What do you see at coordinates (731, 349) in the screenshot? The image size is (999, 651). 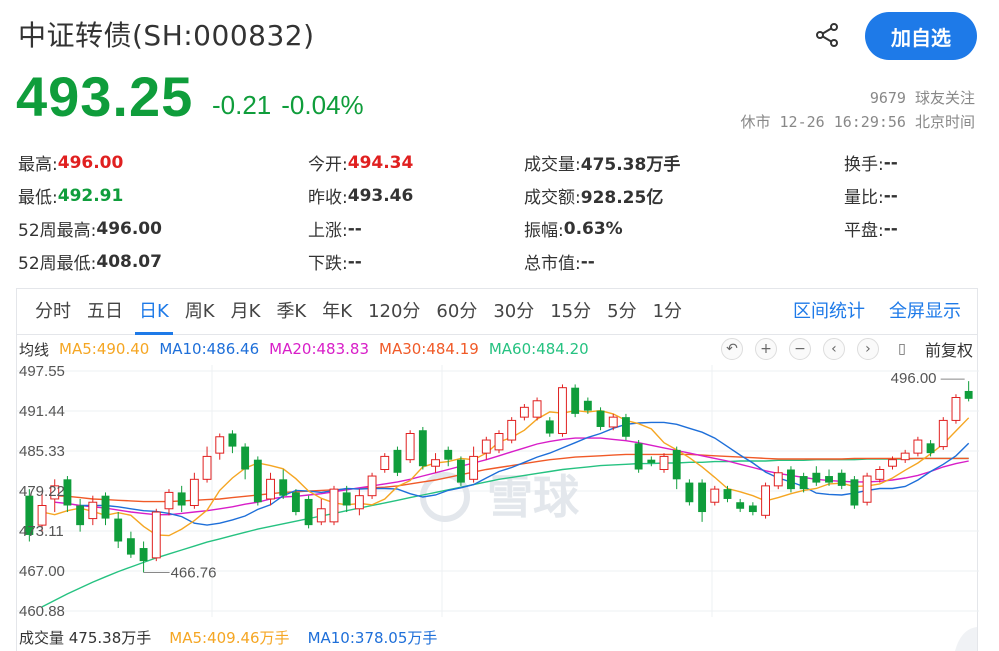 I see `undo-icon: ↶` at bounding box center [731, 349].